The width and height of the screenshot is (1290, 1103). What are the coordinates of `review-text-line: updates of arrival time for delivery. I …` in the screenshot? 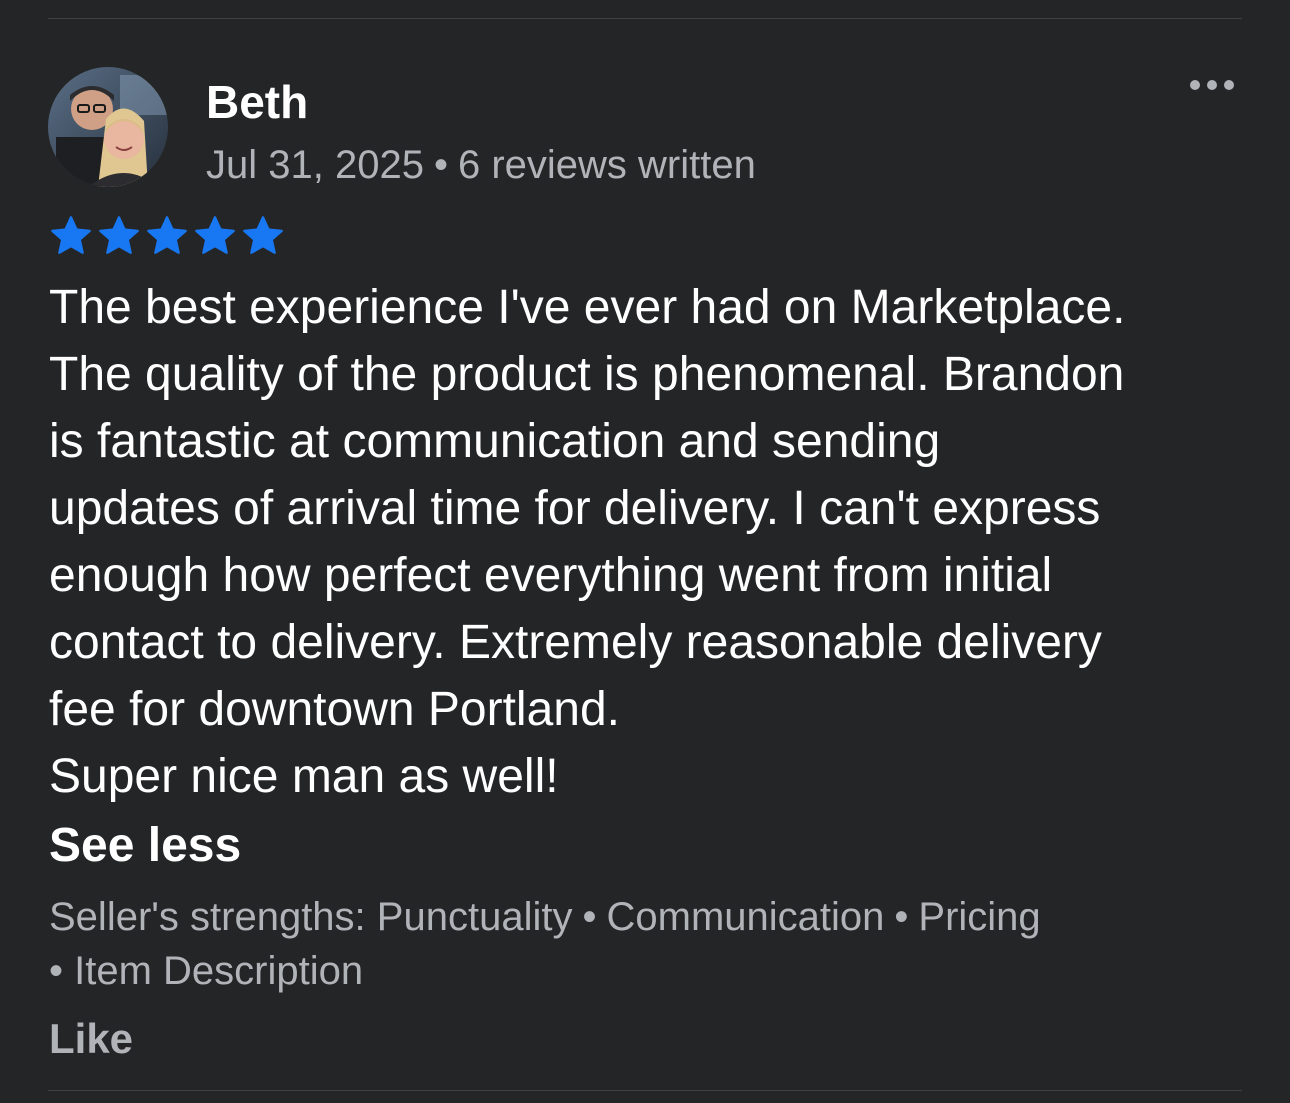 It's located at (575, 508).